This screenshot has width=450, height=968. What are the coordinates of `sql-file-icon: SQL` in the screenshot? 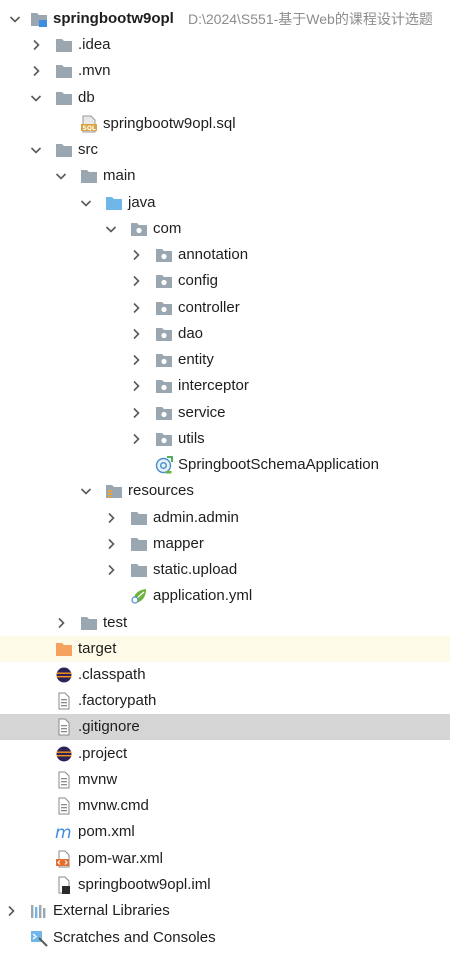 It's located at (89, 124).